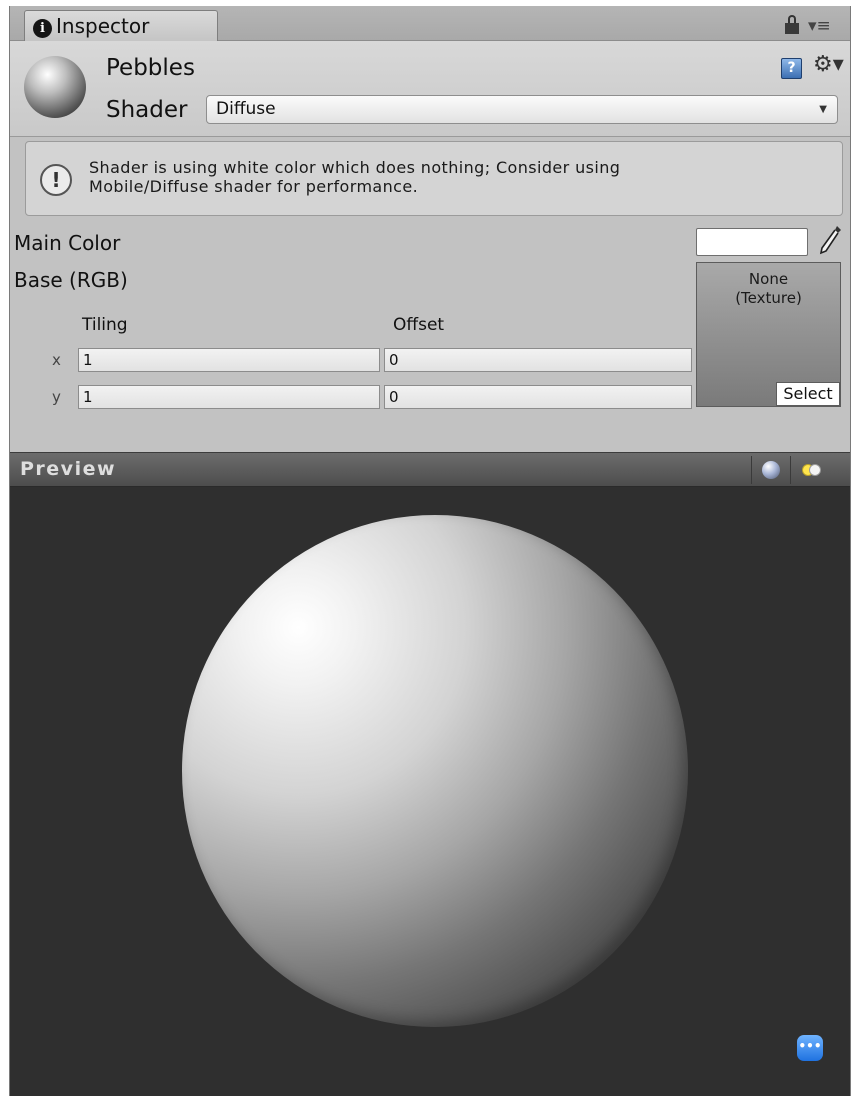 This screenshot has width=851, height=1096. I want to click on material-name: Pebbles, so click(150, 68).